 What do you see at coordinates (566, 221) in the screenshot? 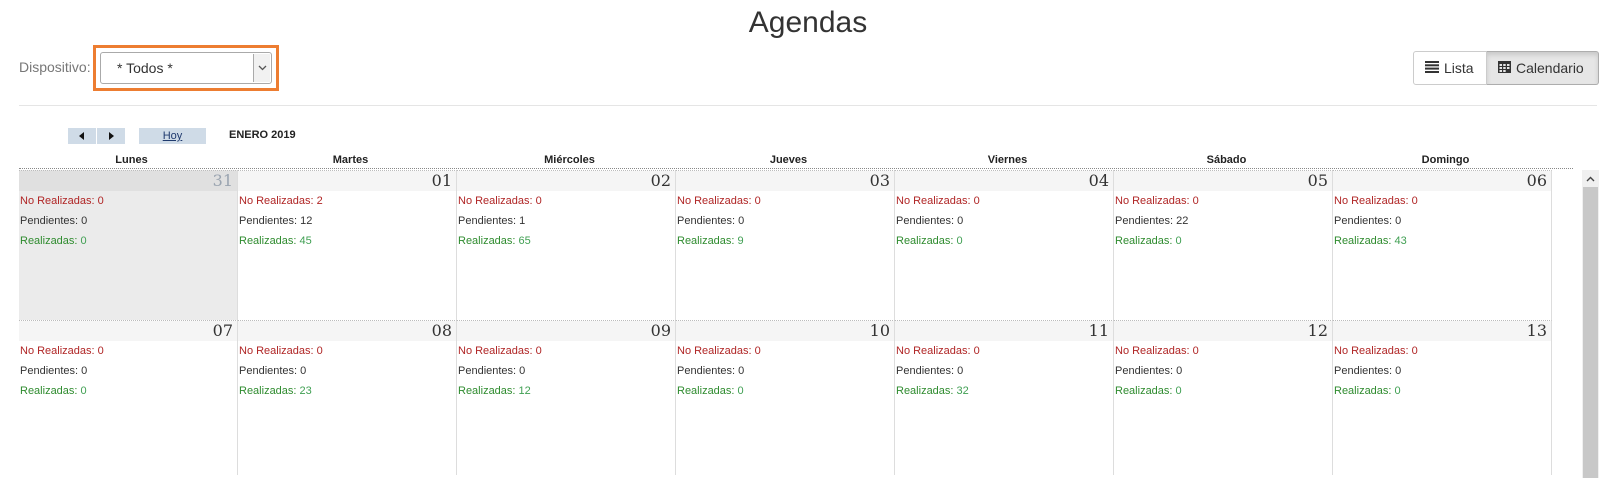
I see `pendientes-stat: Pendientes: 1` at bounding box center [566, 221].